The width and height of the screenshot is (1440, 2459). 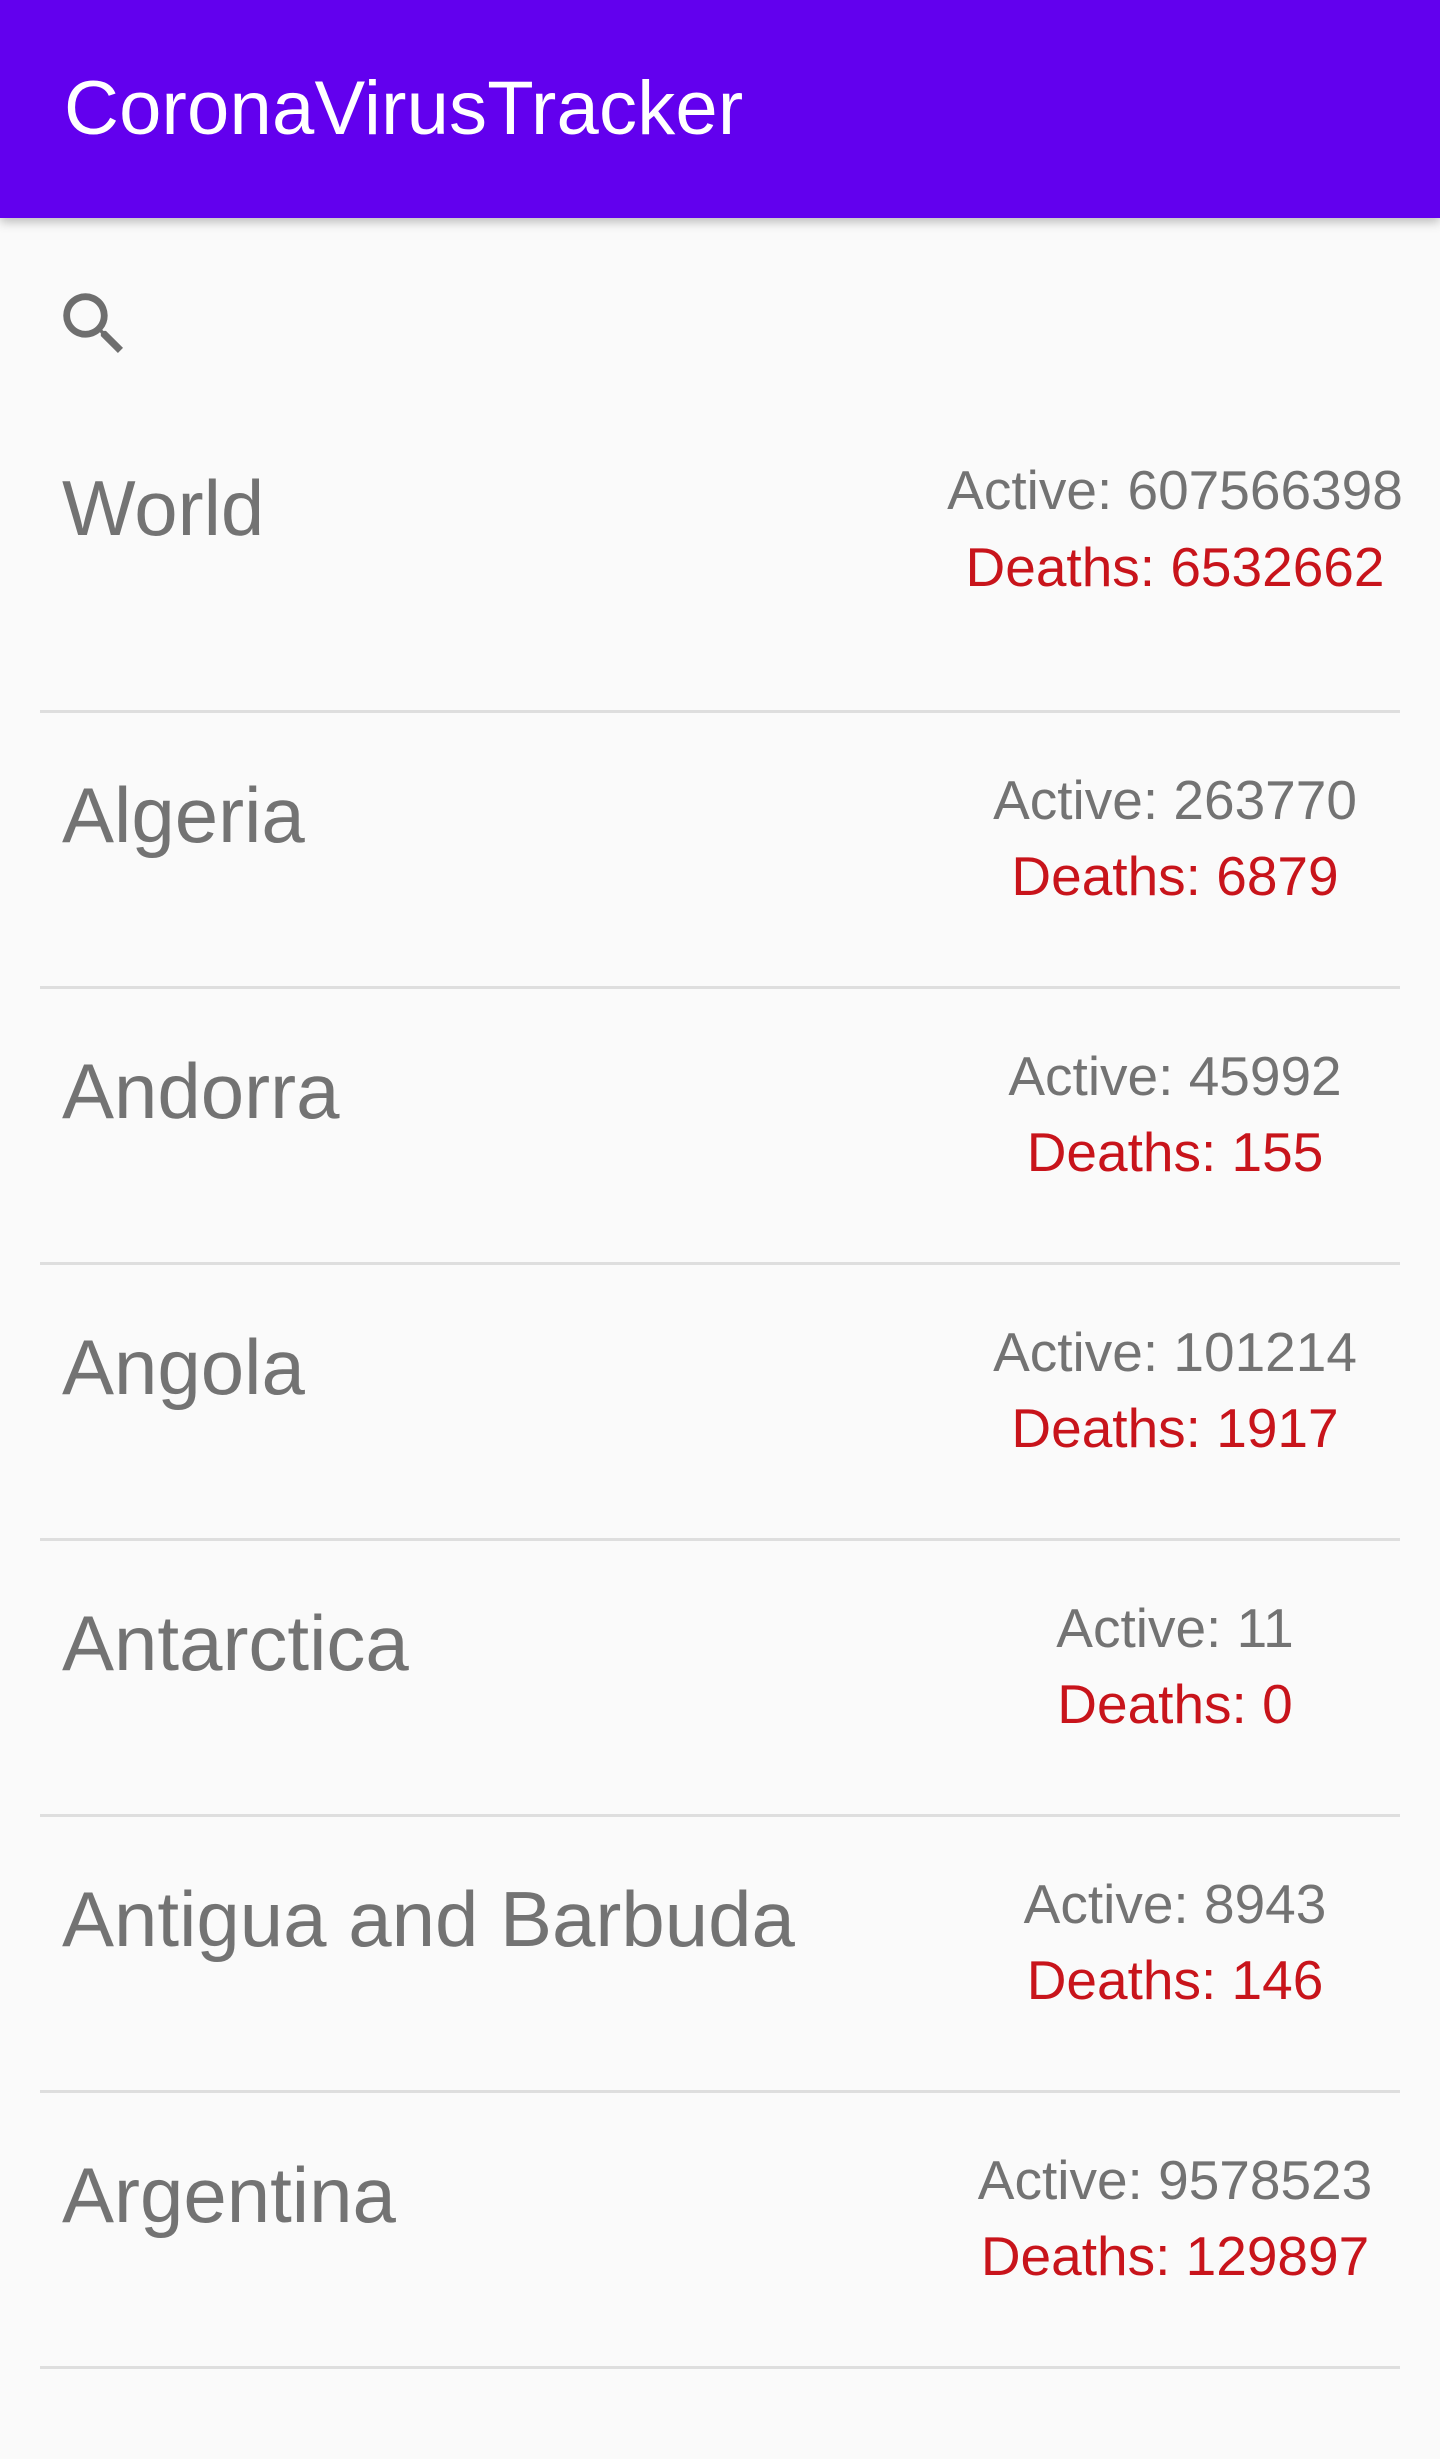 I want to click on country-name: Angola, so click(x=183, y=1367).